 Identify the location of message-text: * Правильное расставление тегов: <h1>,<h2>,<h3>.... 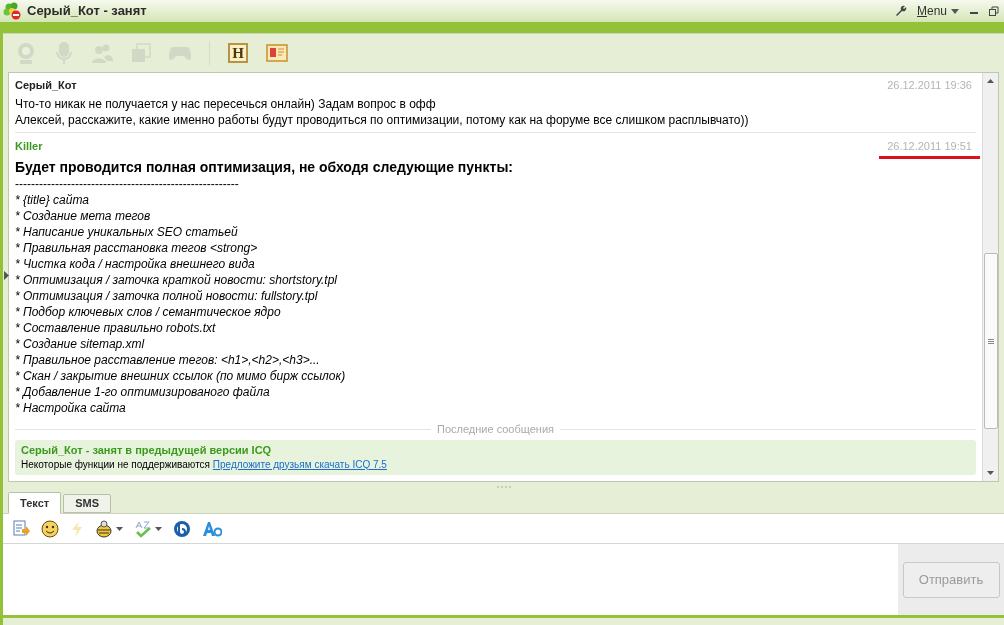
(168, 360).